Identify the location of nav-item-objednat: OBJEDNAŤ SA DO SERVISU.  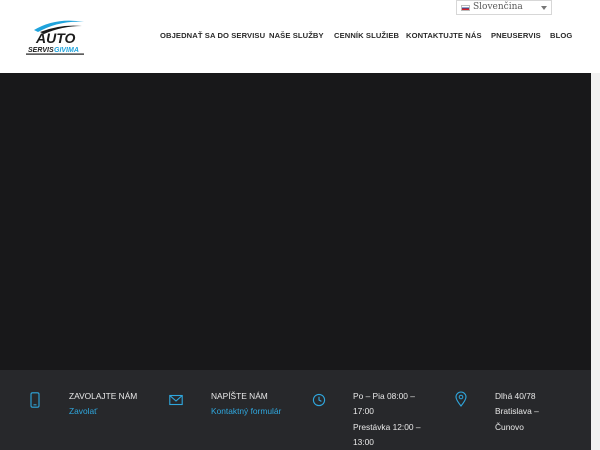
(212, 35).